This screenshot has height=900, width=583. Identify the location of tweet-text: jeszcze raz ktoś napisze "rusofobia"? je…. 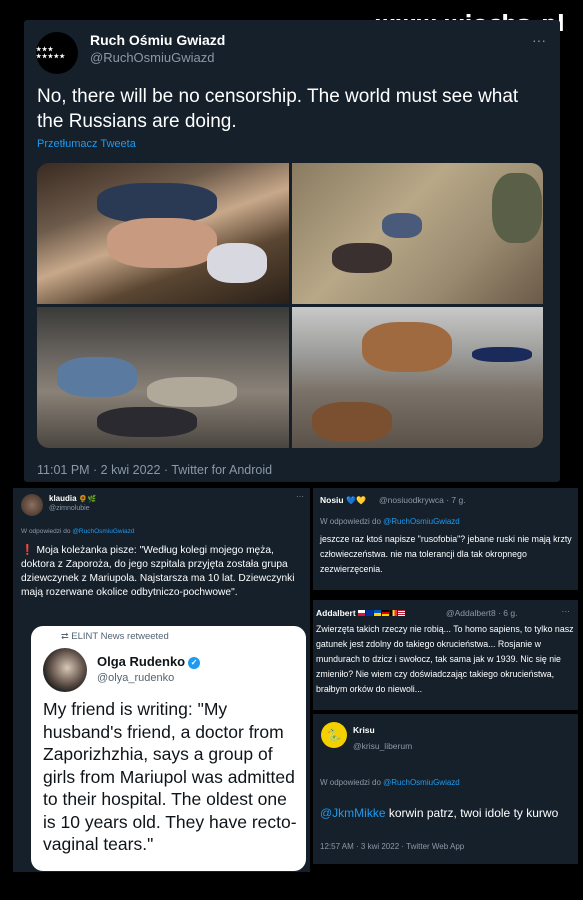
(446, 554).